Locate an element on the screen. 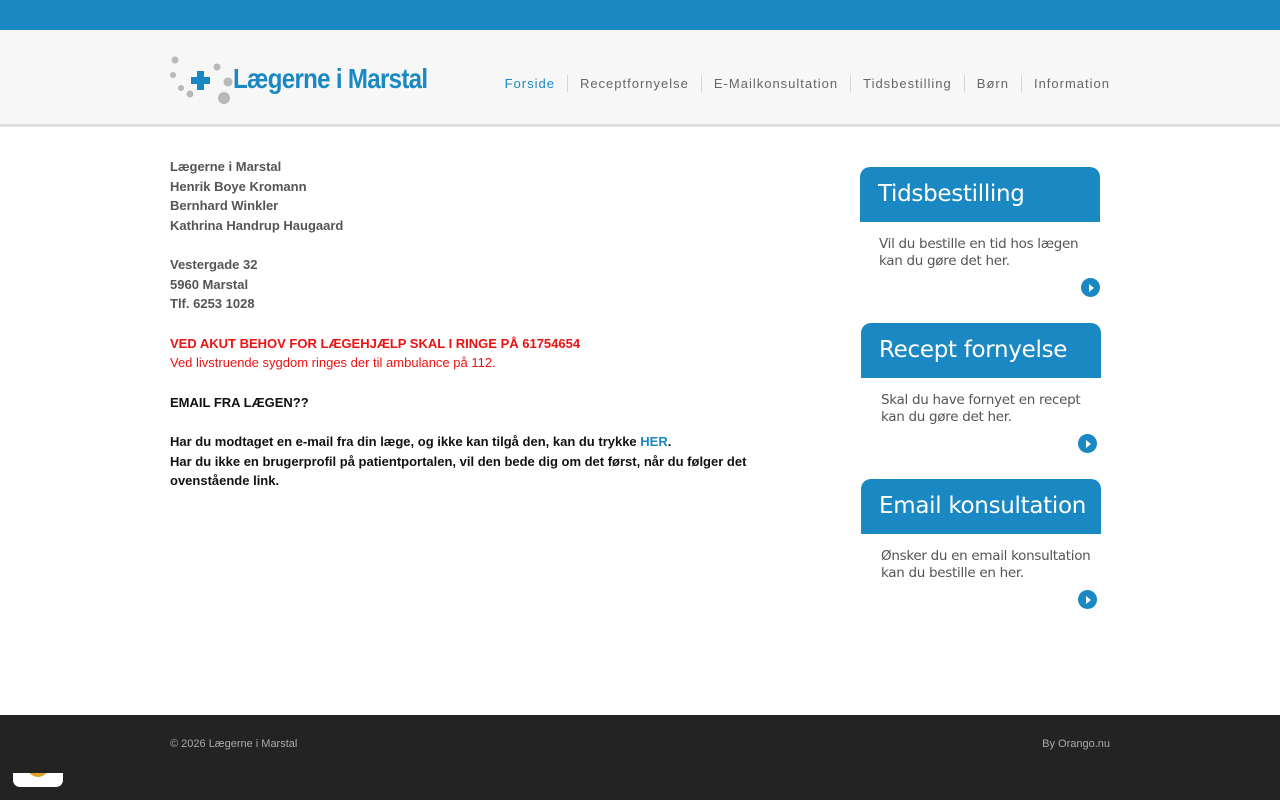 This screenshot has width=1280, height=800. her-link: HER is located at coordinates (653, 441).